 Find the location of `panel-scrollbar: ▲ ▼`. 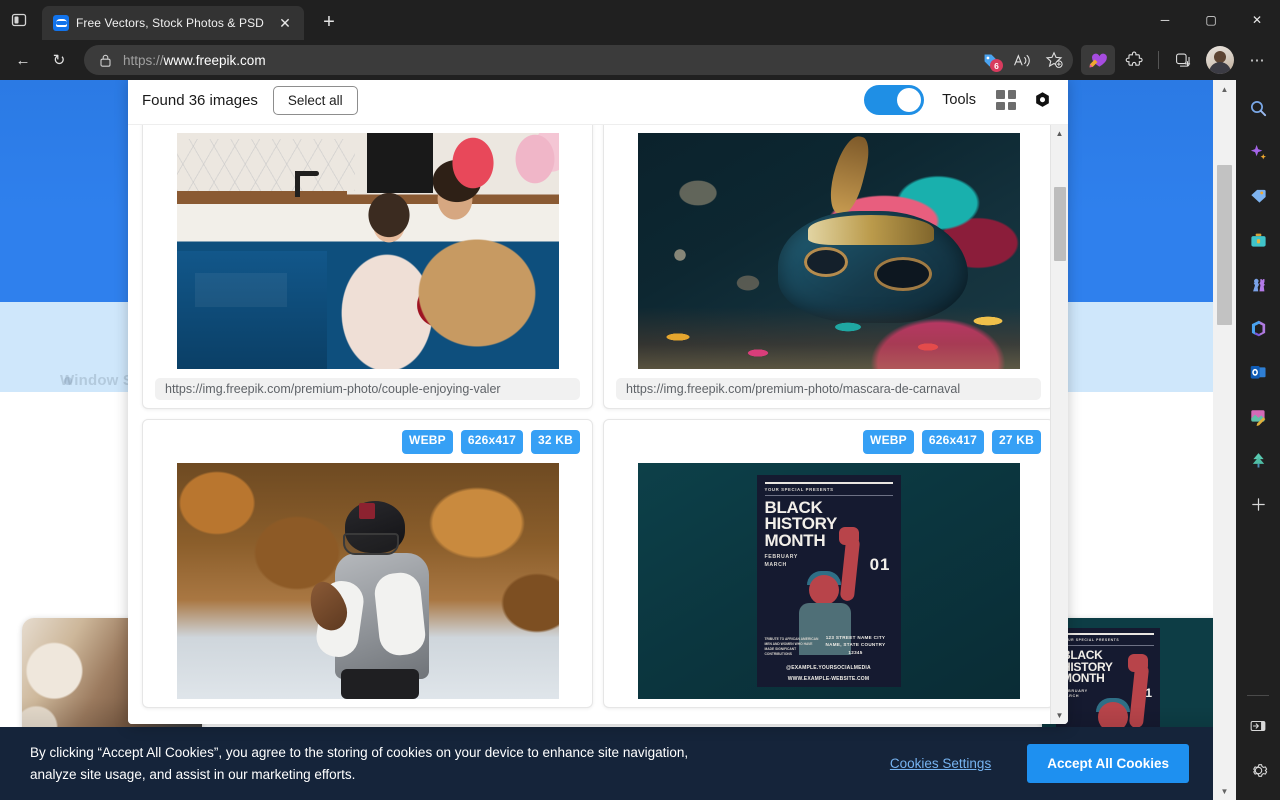

panel-scrollbar: ▲ ▼ is located at coordinates (1059, 424).